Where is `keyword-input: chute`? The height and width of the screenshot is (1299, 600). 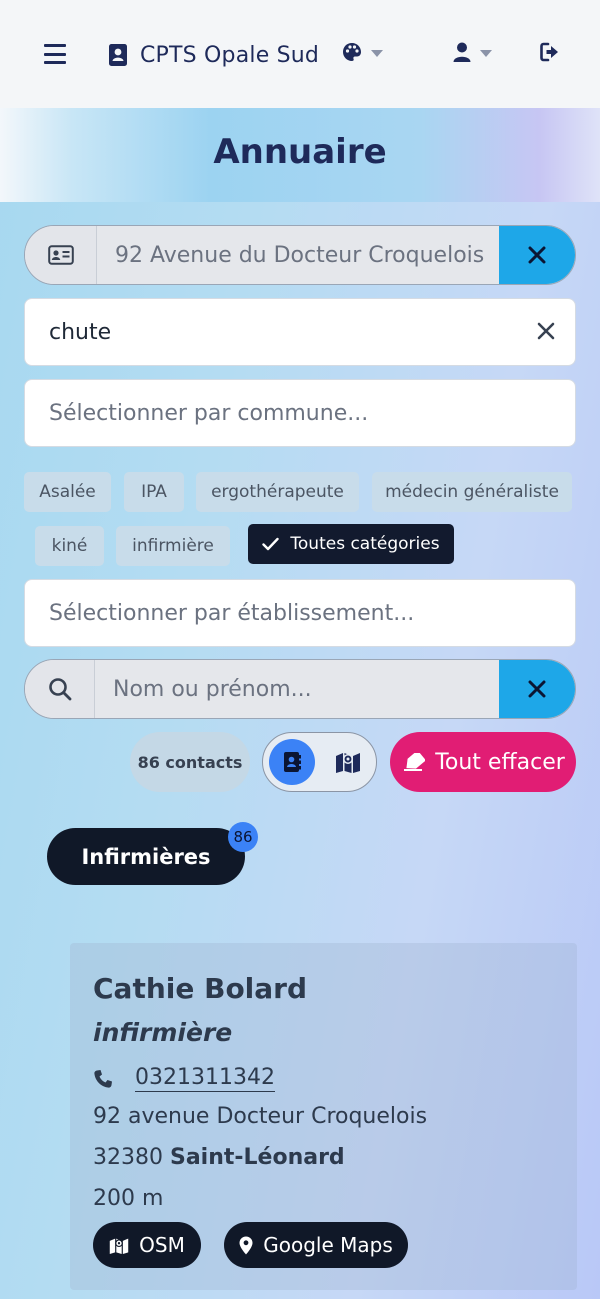
keyword-input: chute is located at coordinates (80, 332).